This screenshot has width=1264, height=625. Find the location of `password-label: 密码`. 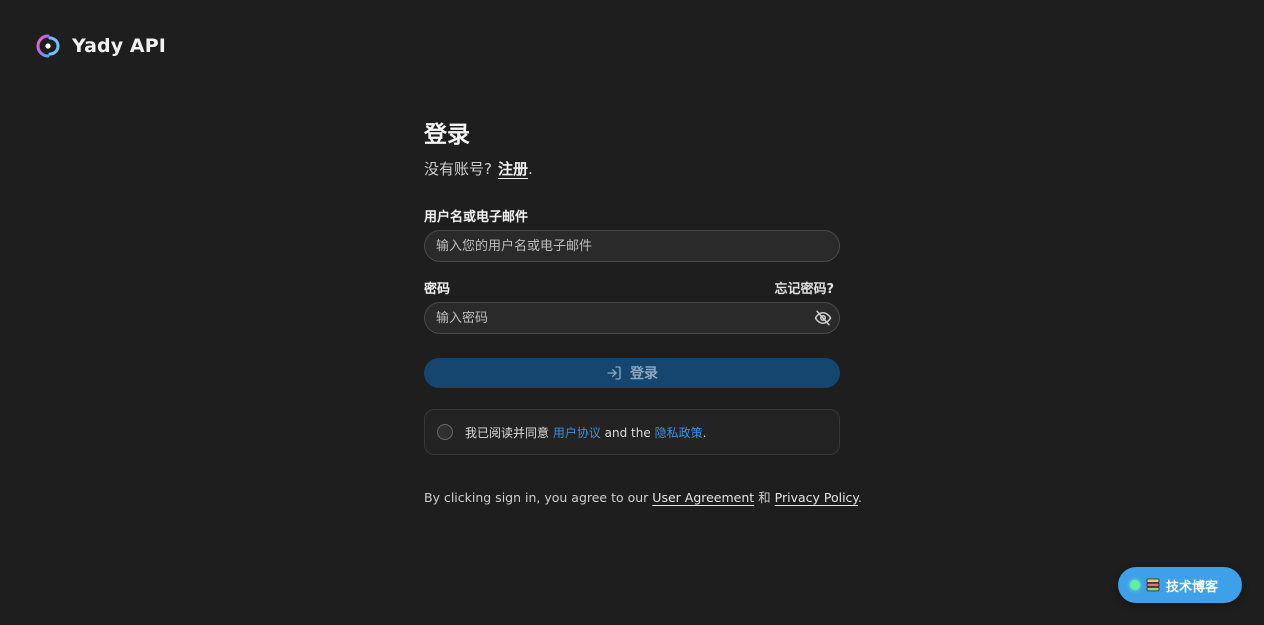

password-label: 密码 is located at coordinates (437, 289).